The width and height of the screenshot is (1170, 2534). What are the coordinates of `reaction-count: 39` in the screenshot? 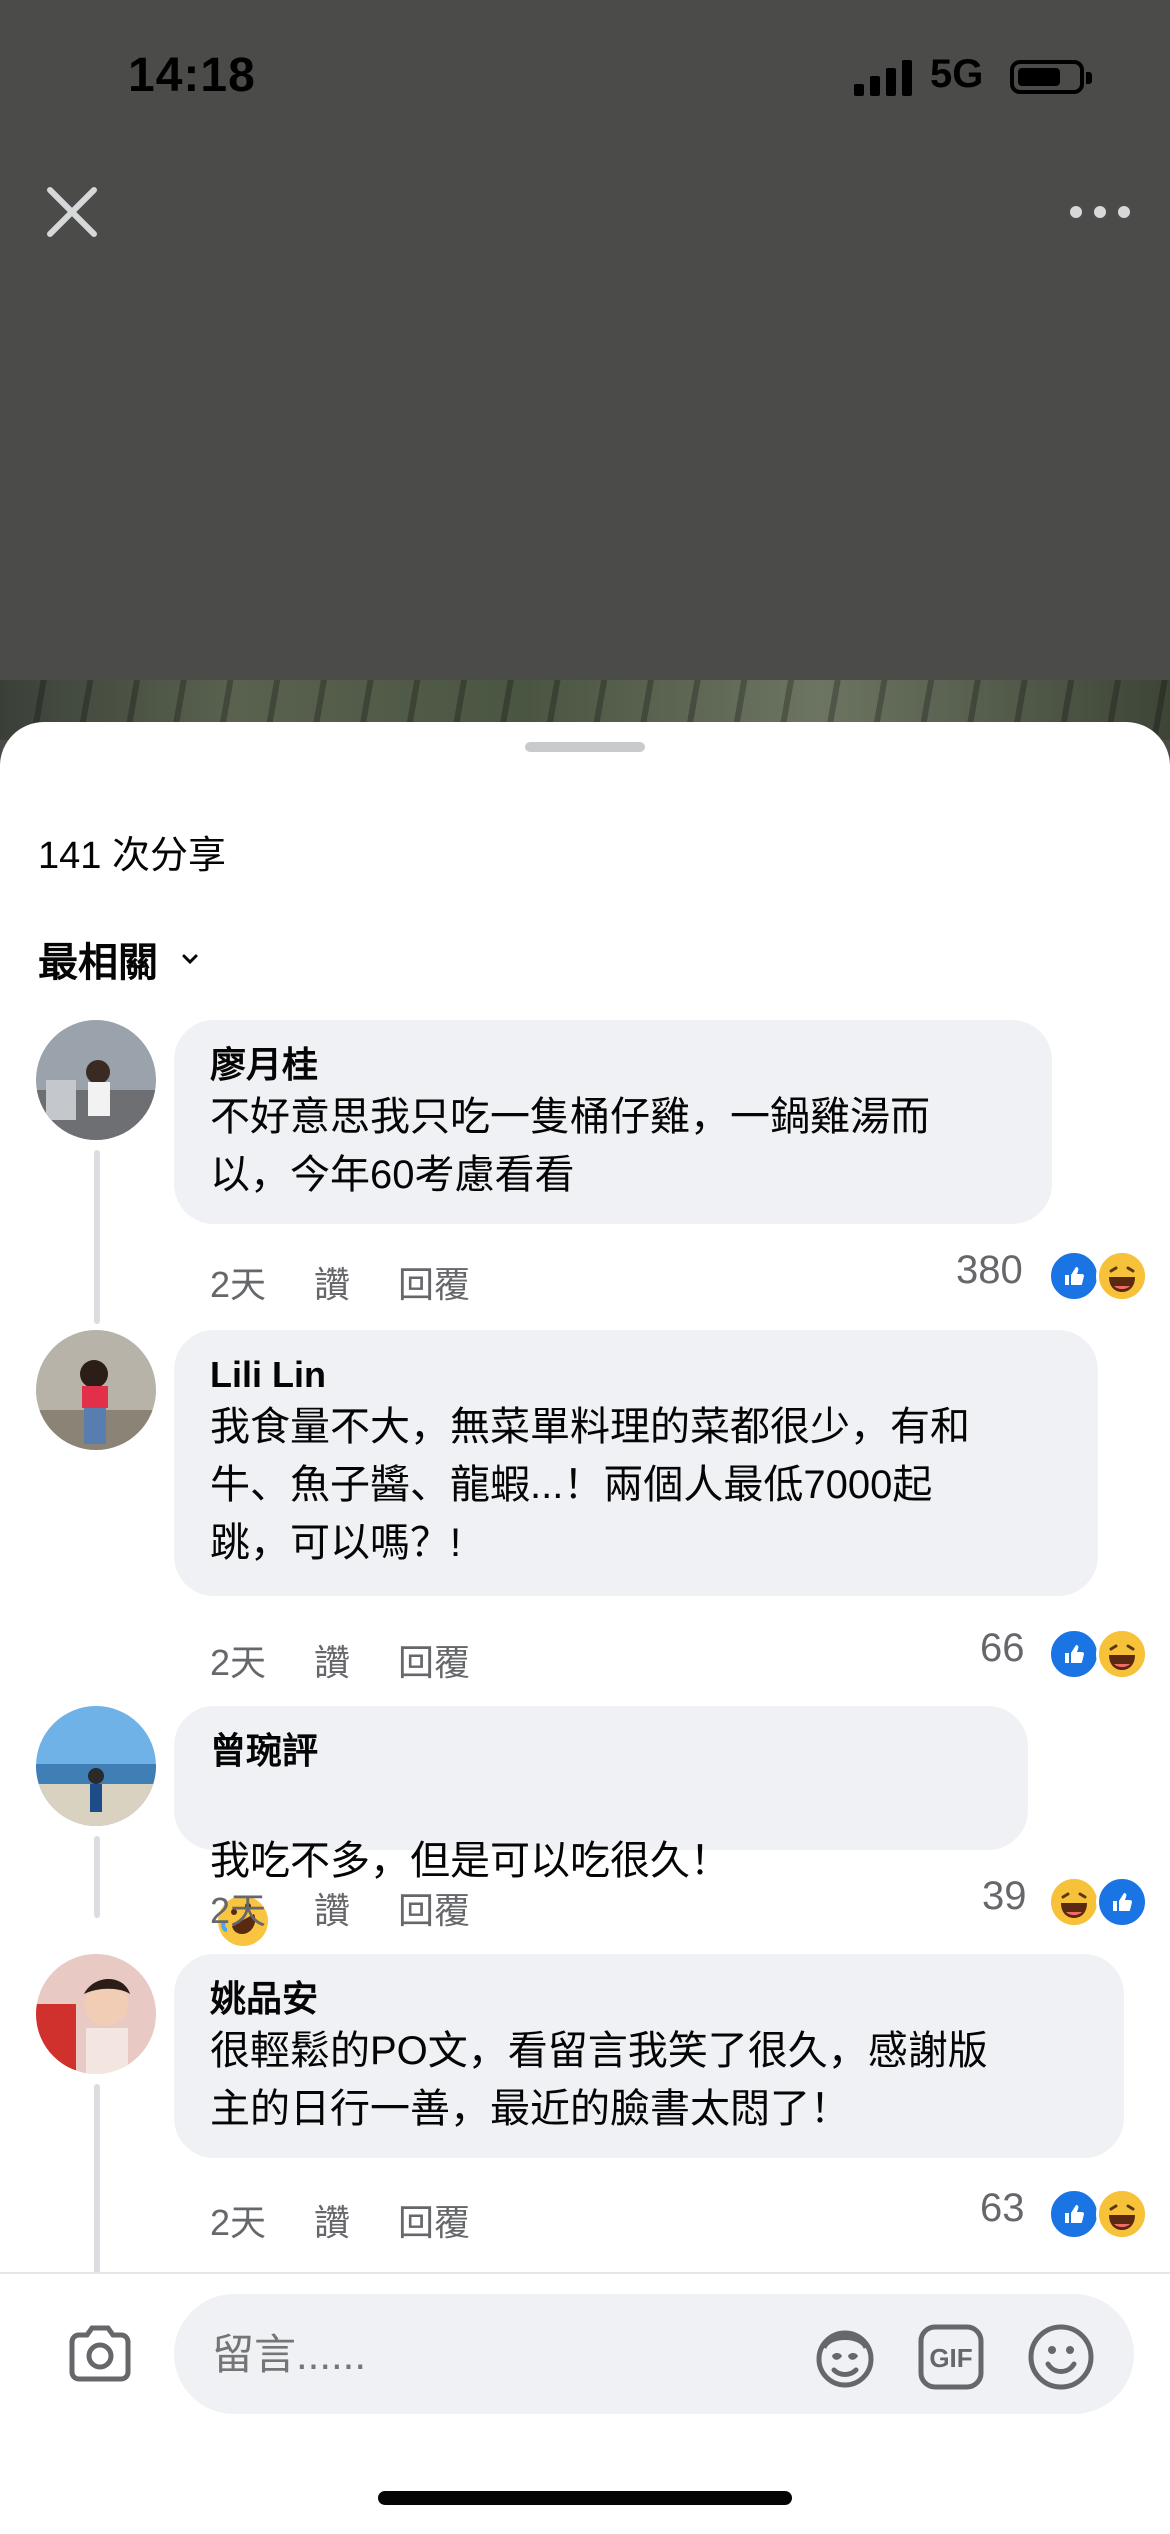 It's located at (1004, 1896).